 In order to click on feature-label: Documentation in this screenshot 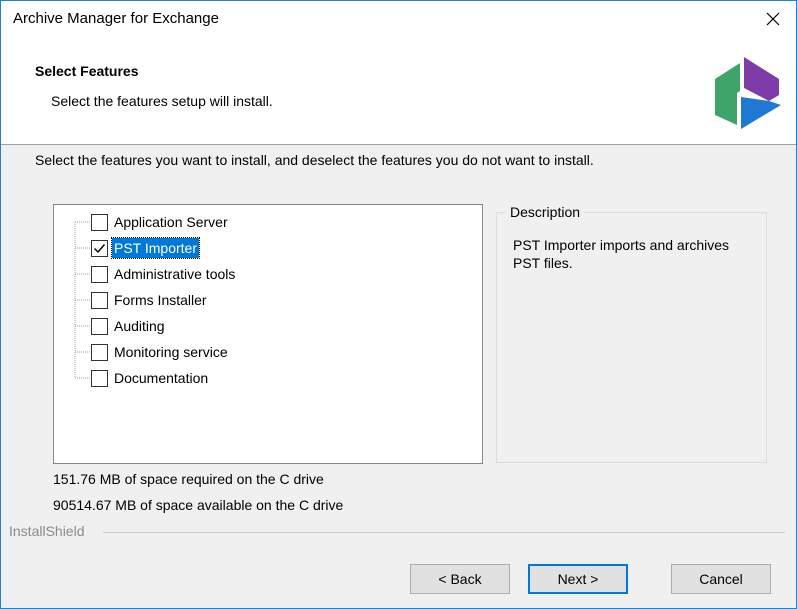, I will do `click(161, 378)`.